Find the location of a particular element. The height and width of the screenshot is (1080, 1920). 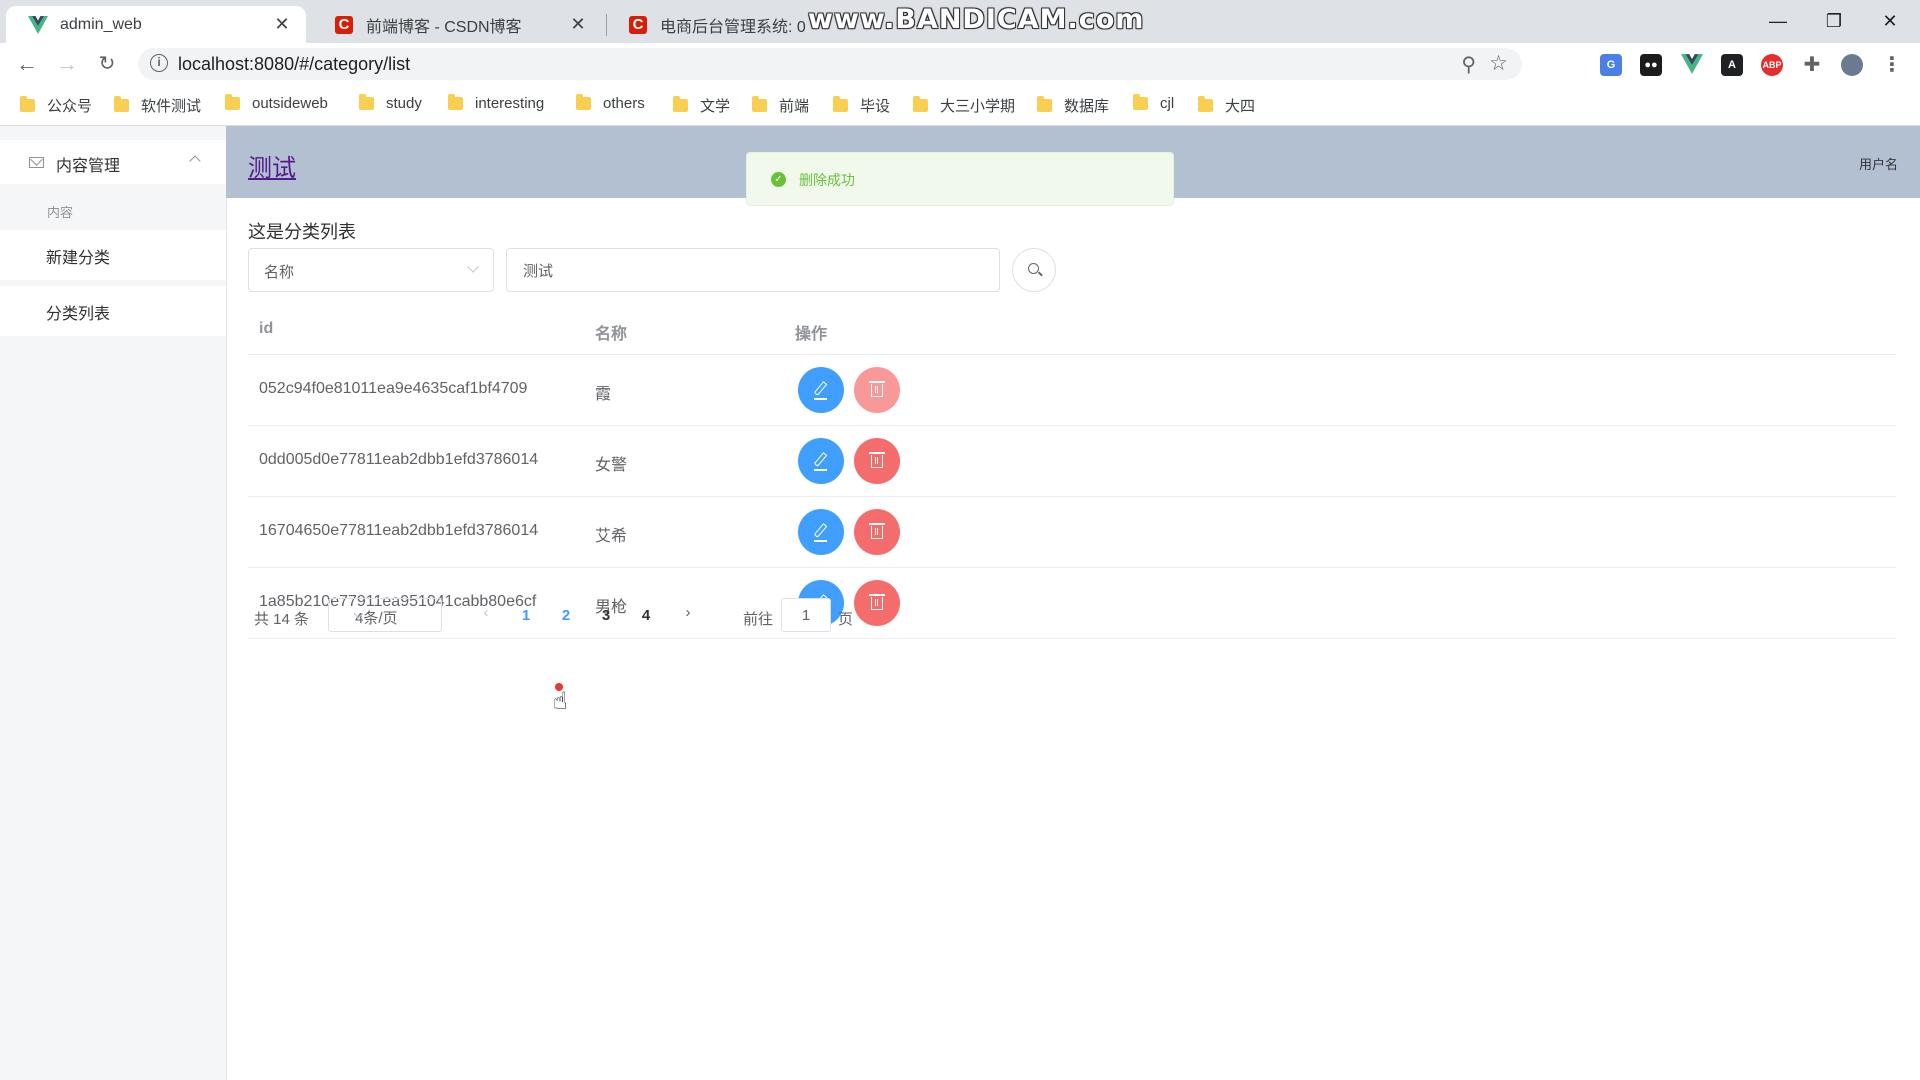

reload-icon: ↻ is located at coordinates (107, 64).